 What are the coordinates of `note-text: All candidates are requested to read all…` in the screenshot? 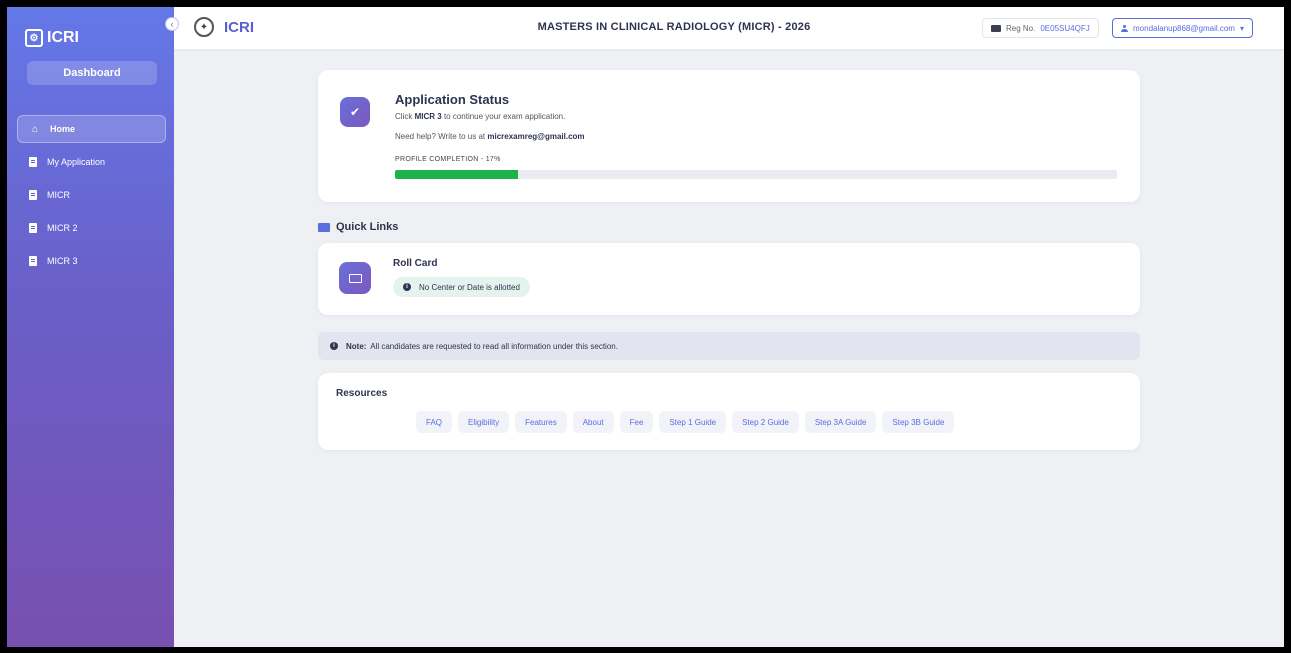 It's located at (494, 346).